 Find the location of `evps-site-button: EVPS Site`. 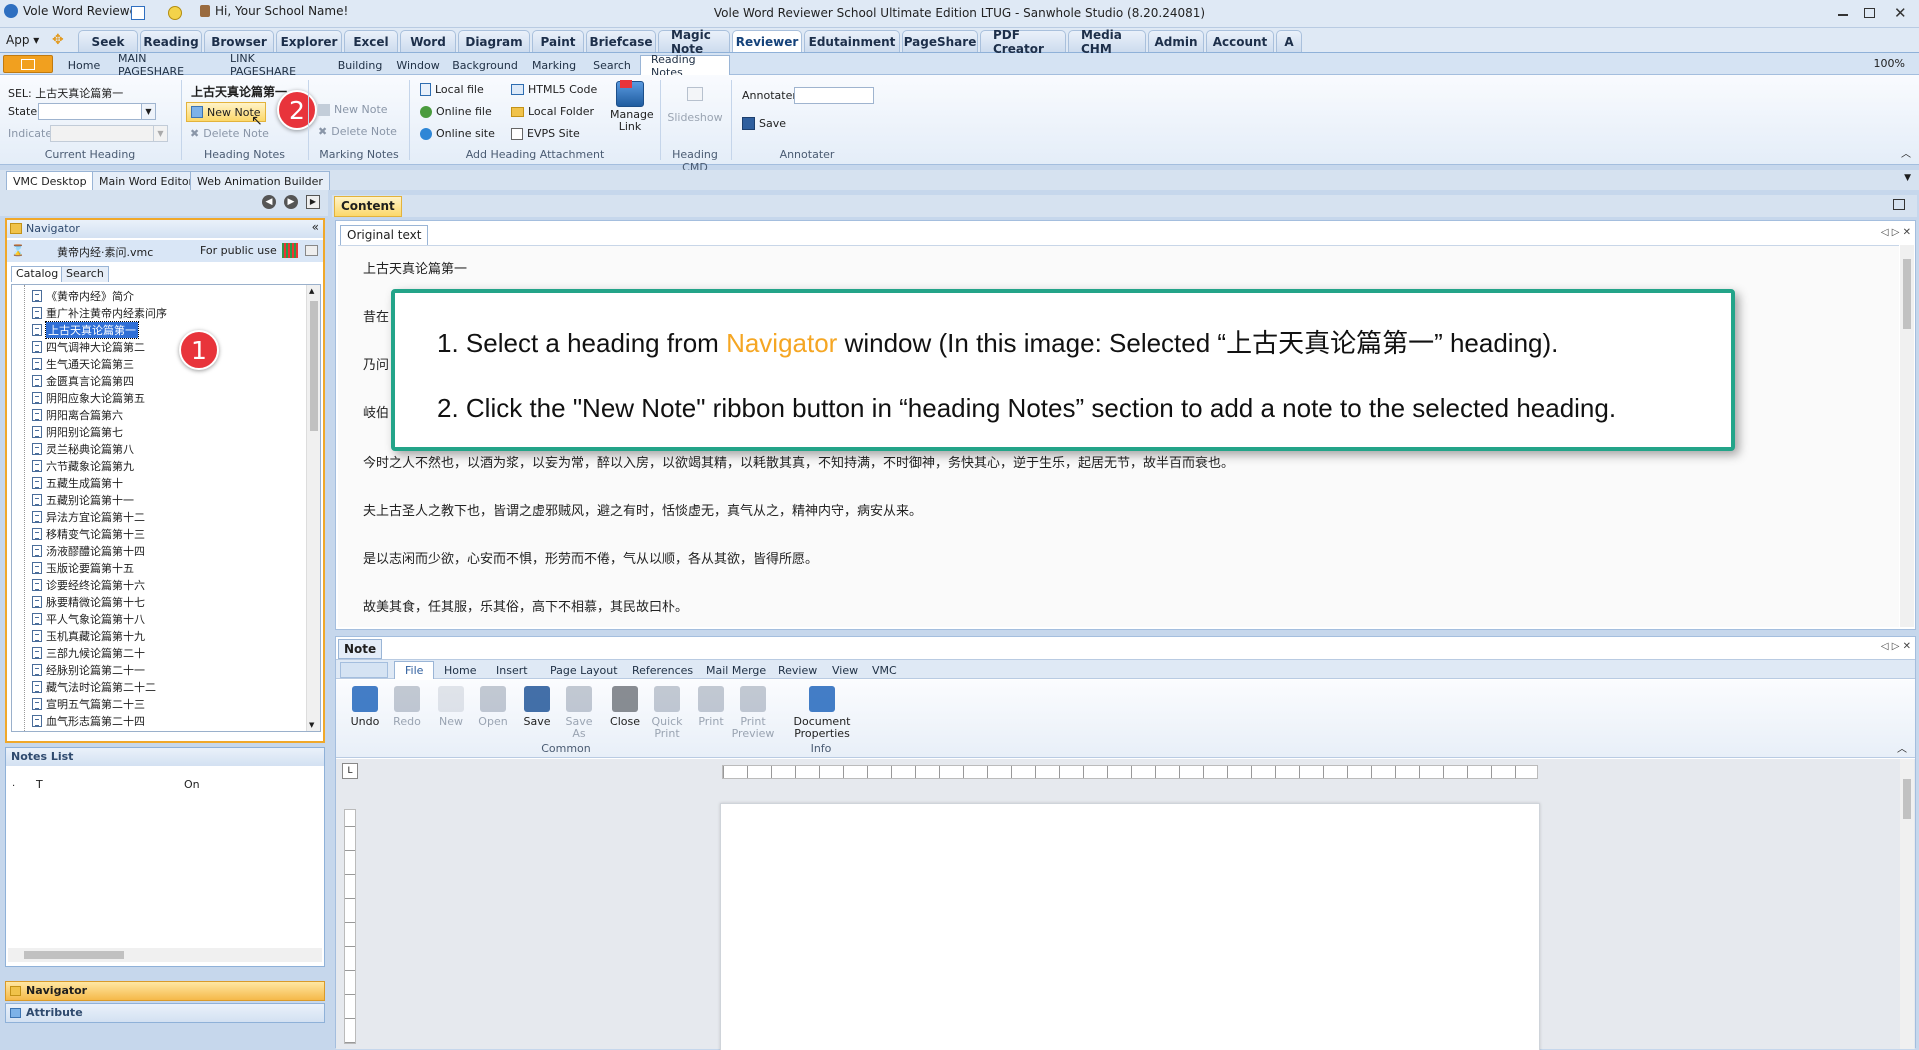

evps-site-button: EVPS Site is located at coordinates (545, 133).